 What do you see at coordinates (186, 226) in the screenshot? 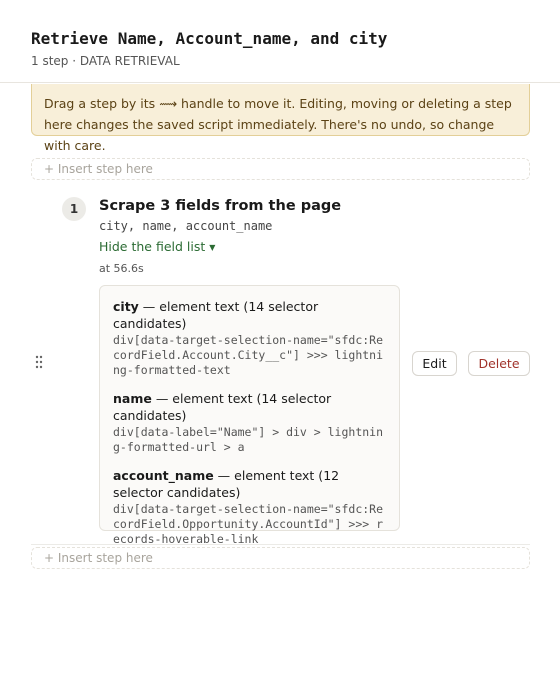
I see `step-fields-summary: city, name, account_name` at bounding box center [186, 226].